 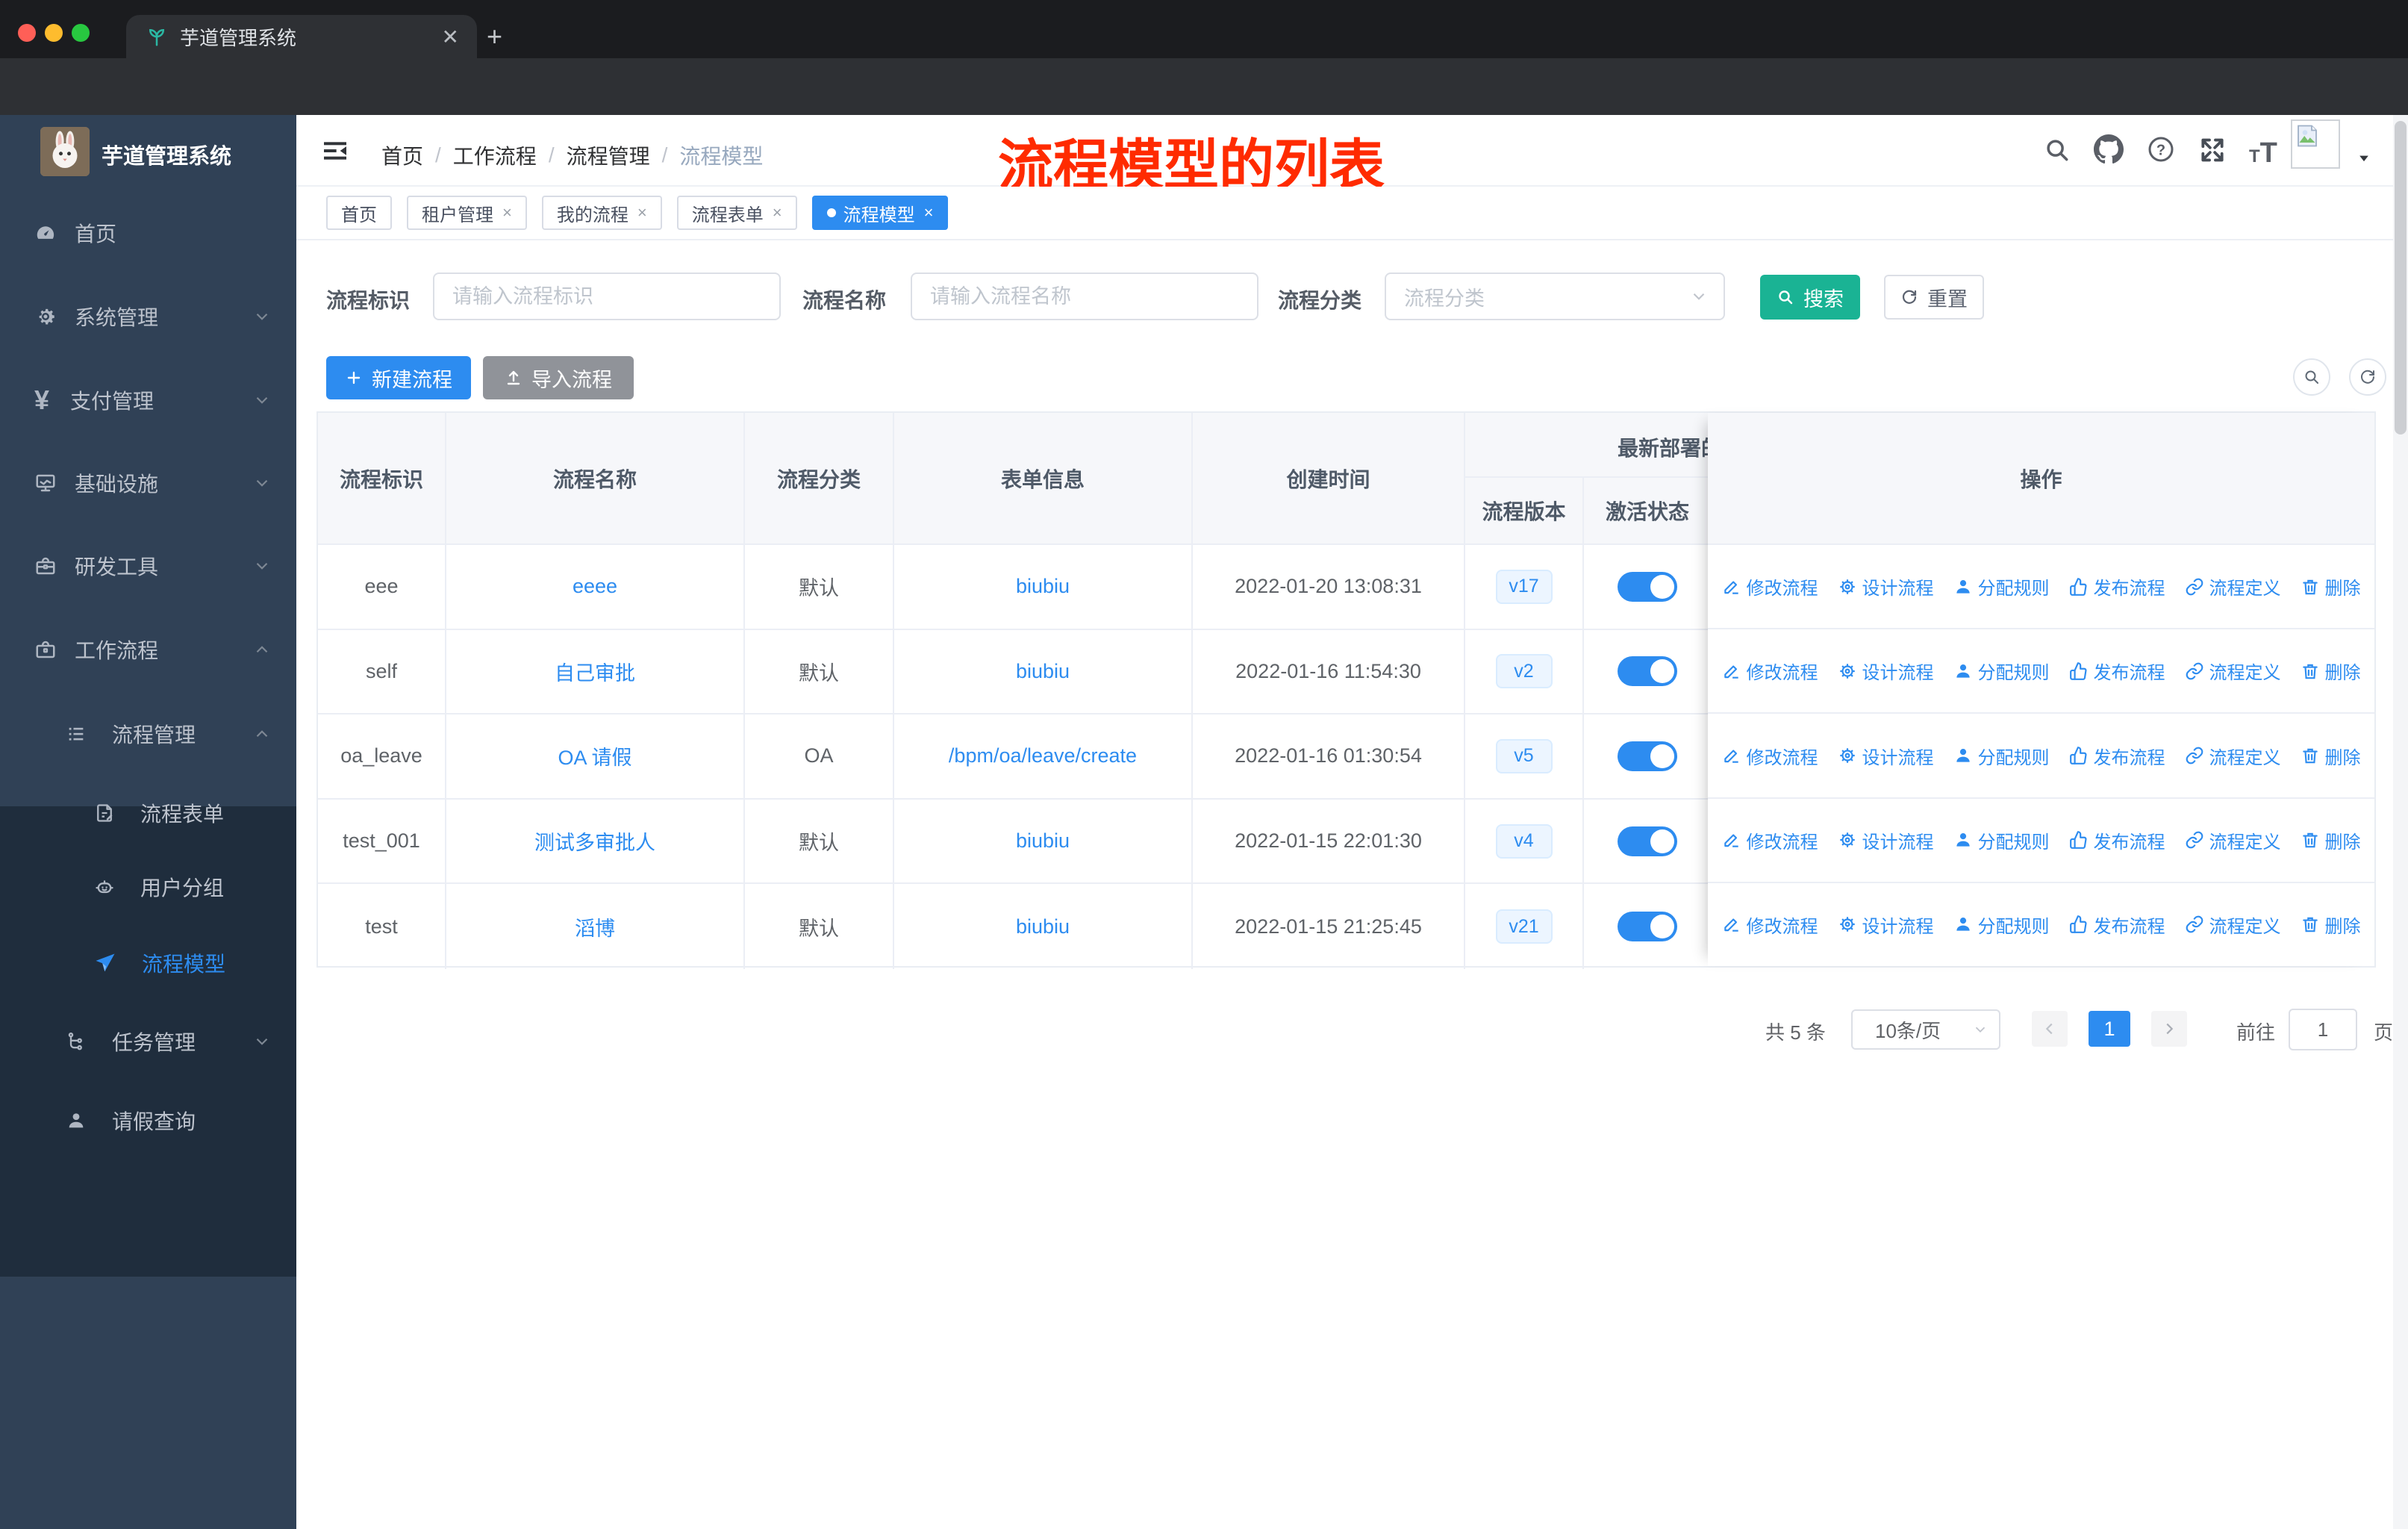 I want to click on window-zoom-button, so click(x=81, y=33).